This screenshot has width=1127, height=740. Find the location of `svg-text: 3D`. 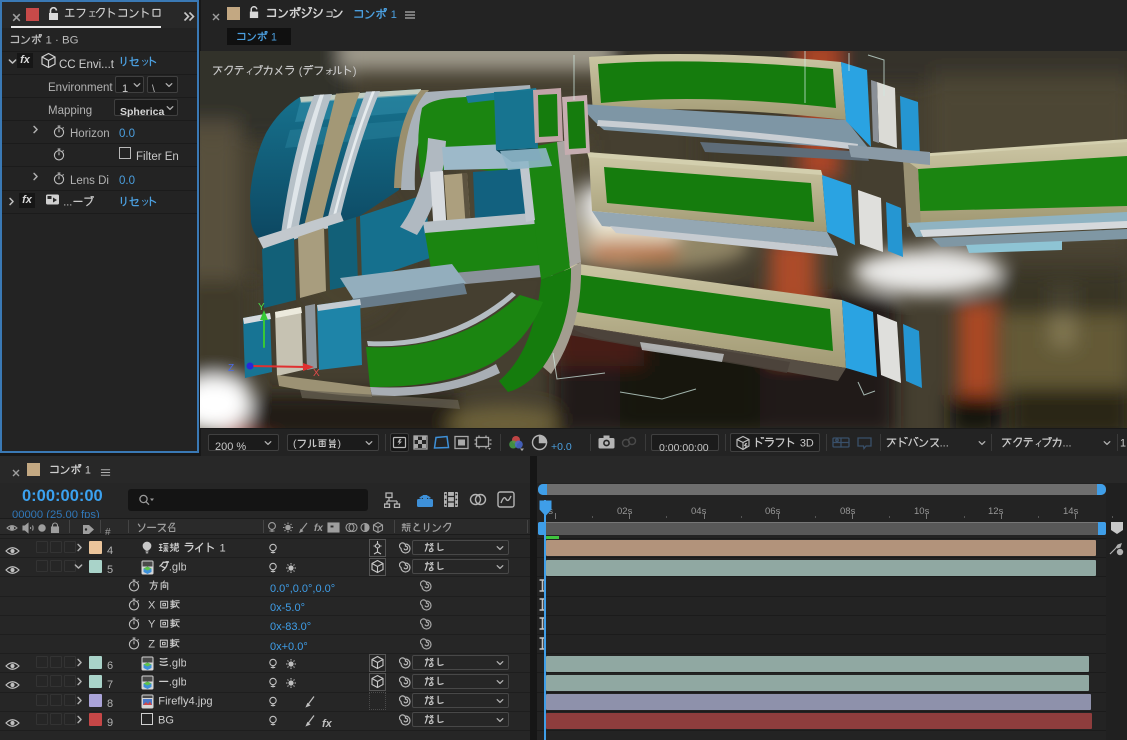

svg-text: 3D is located at coordinates (807, 443).